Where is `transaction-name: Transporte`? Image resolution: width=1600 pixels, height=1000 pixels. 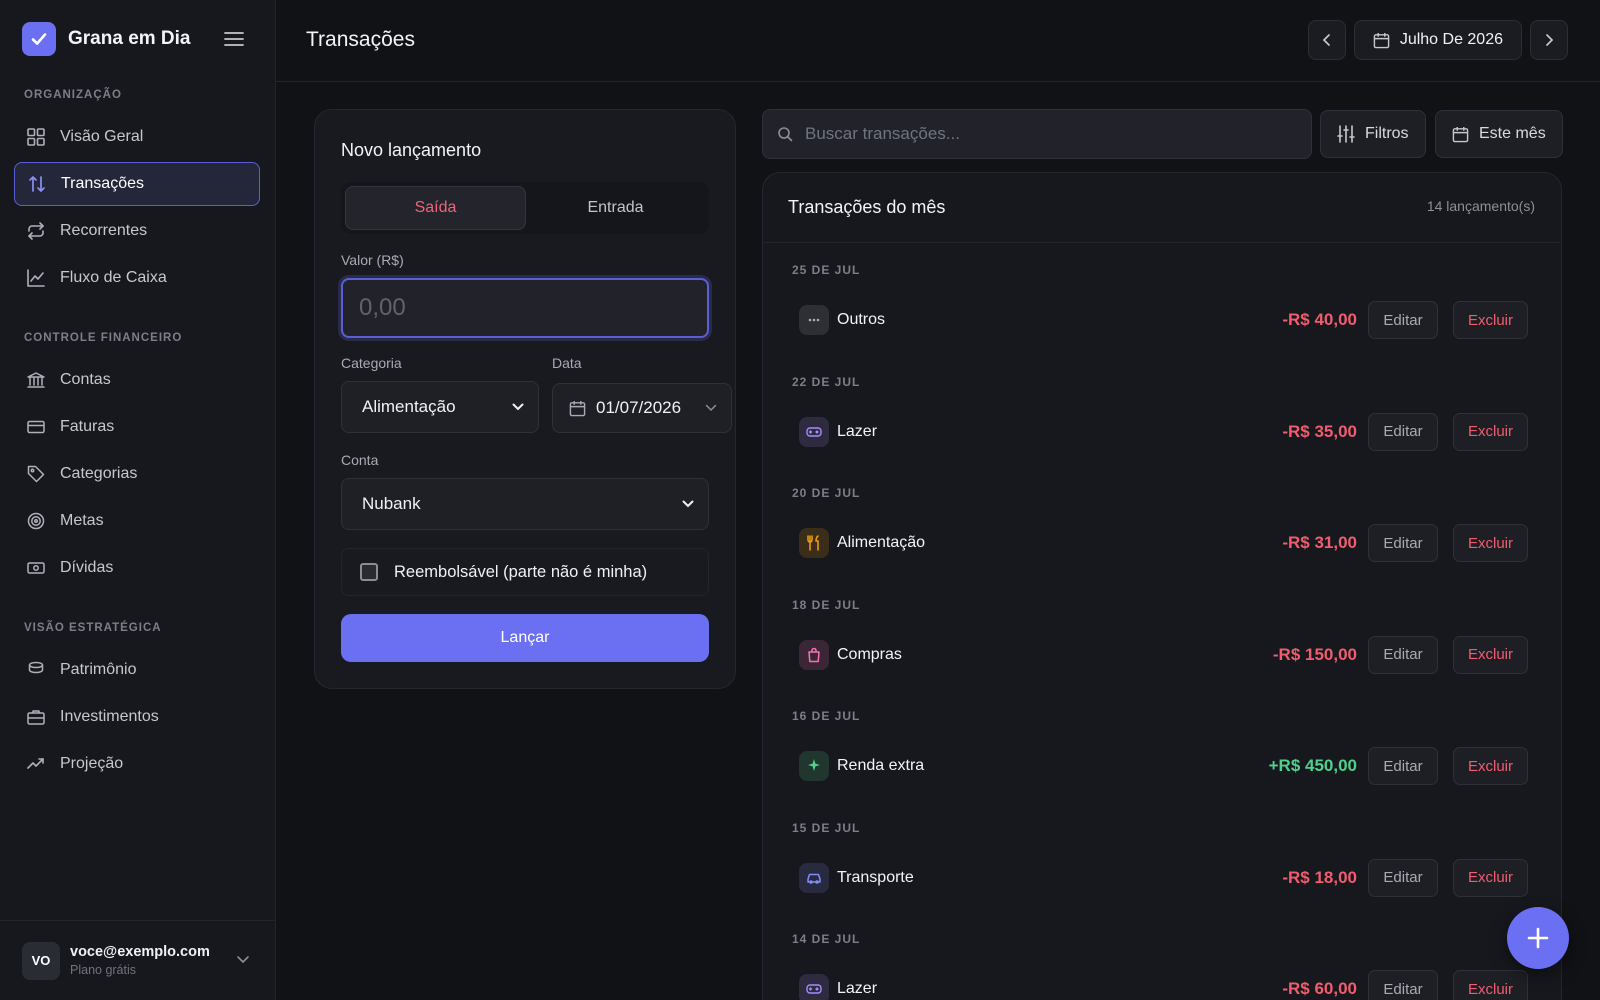
transaction-name: Transporte is located at coordinates (875, 877).